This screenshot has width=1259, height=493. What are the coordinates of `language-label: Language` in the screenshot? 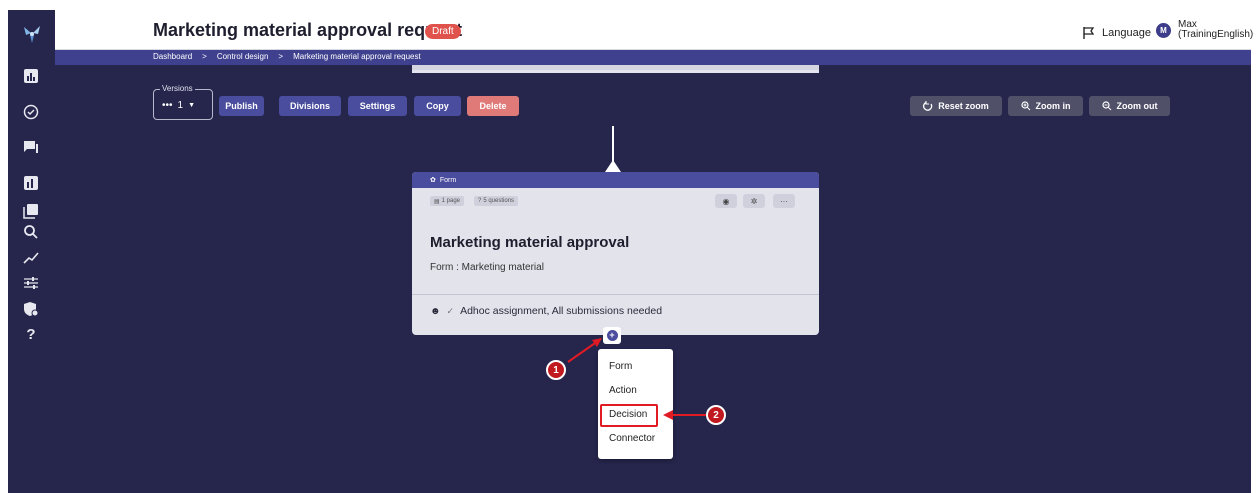 It's located at (1126, 33).